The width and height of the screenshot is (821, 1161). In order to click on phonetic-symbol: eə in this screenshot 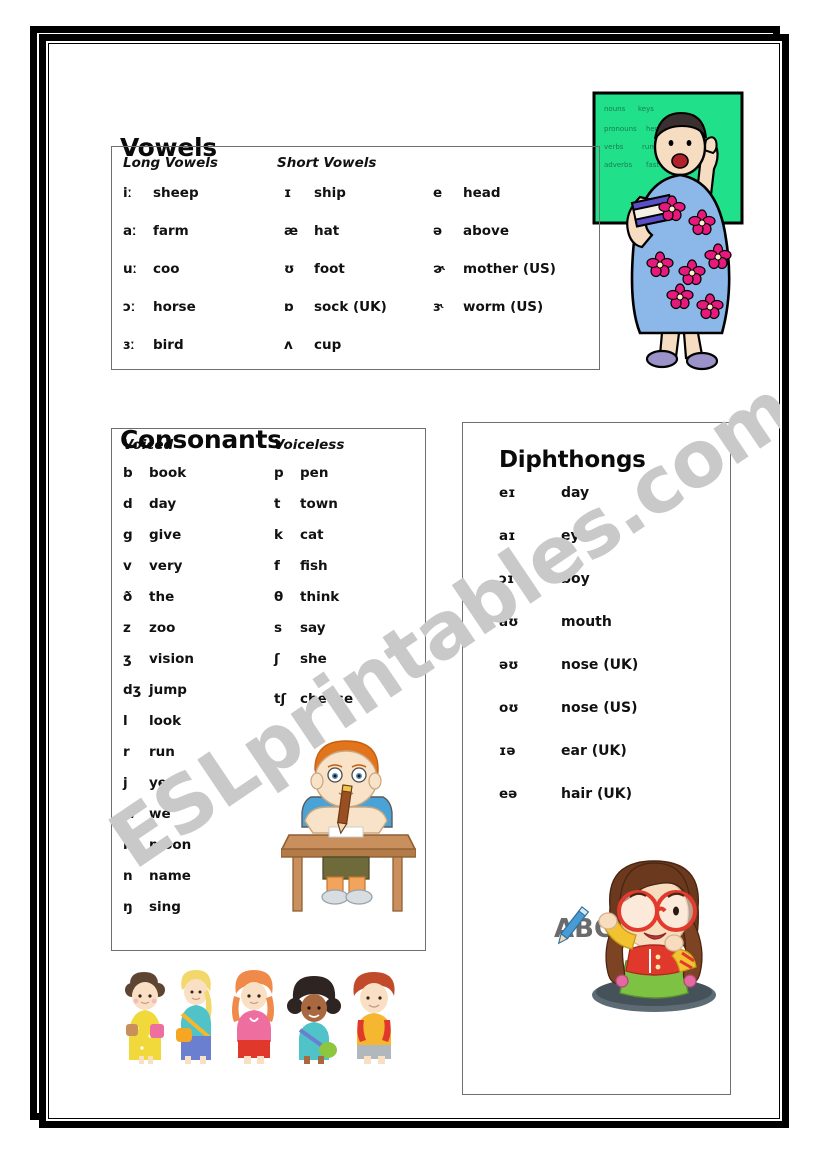, I will do `click(508, 794)`.